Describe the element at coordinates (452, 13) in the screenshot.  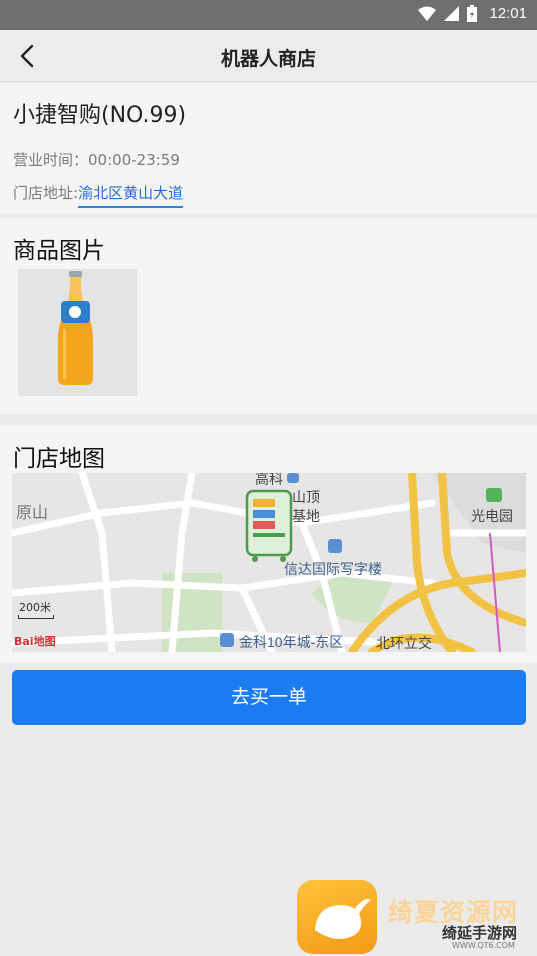
I see `signal-icon` at that location.